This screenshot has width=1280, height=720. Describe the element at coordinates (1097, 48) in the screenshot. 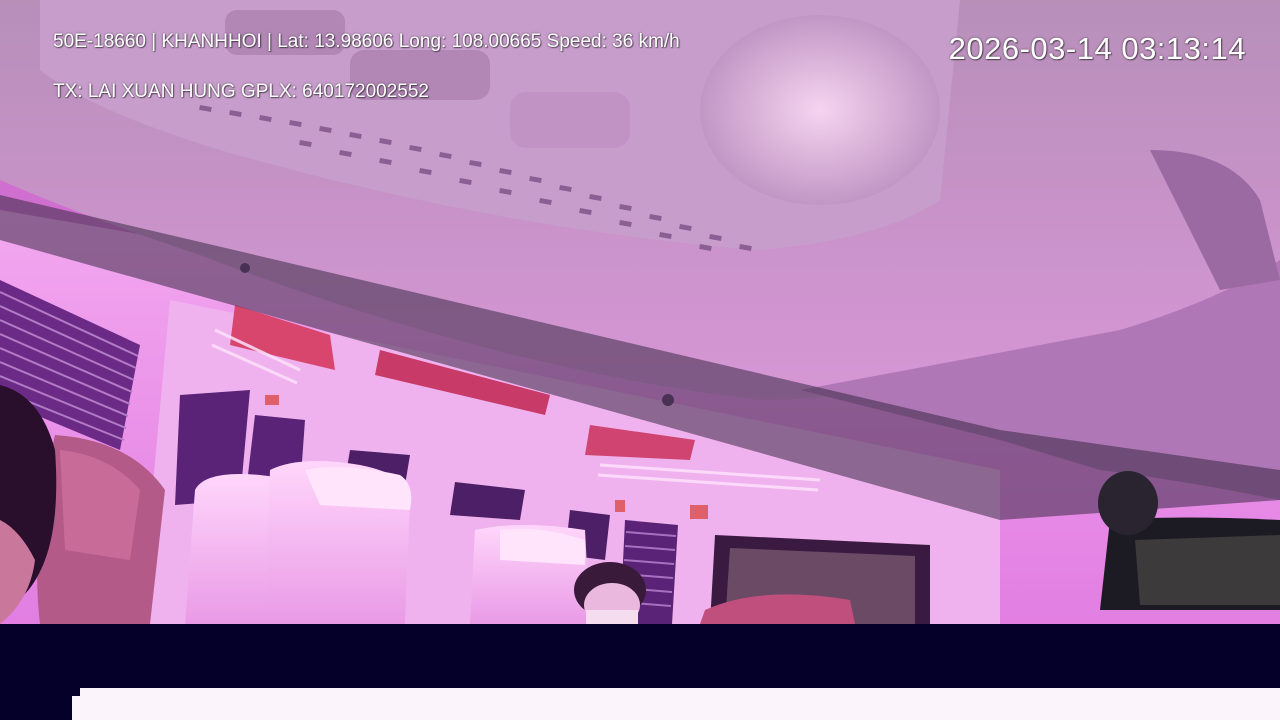

I see `timestamp-overlay: 2026-03-14 03:13:14` at that location.